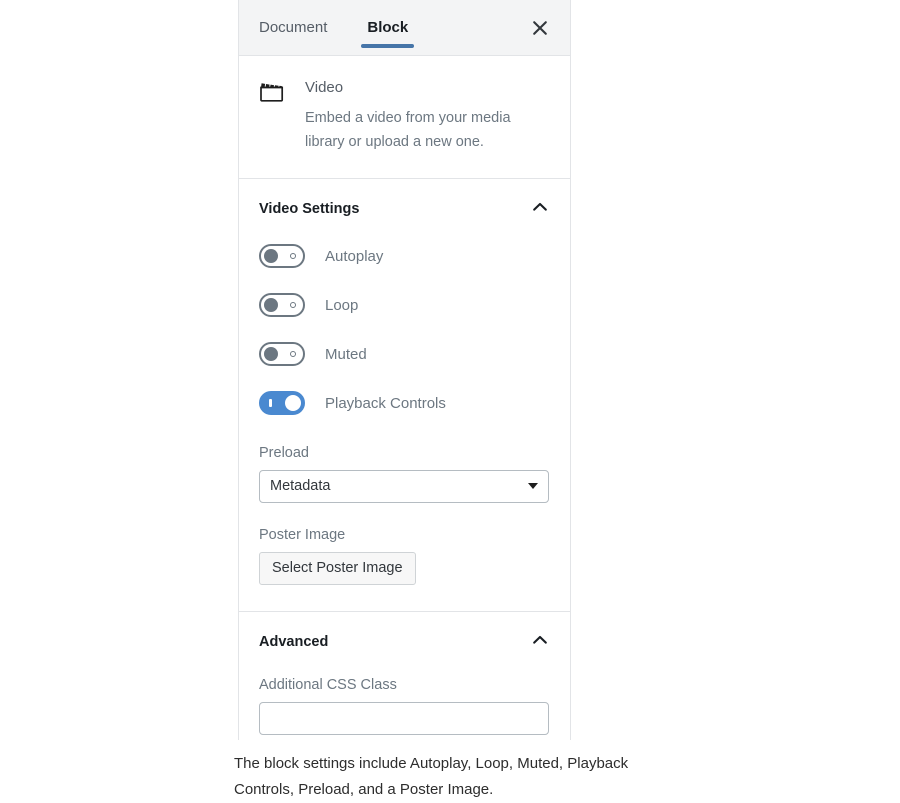  Describe the element at coordinates (274, 116) in the screenshot. I see `video-clapperboard-icon` at that location.